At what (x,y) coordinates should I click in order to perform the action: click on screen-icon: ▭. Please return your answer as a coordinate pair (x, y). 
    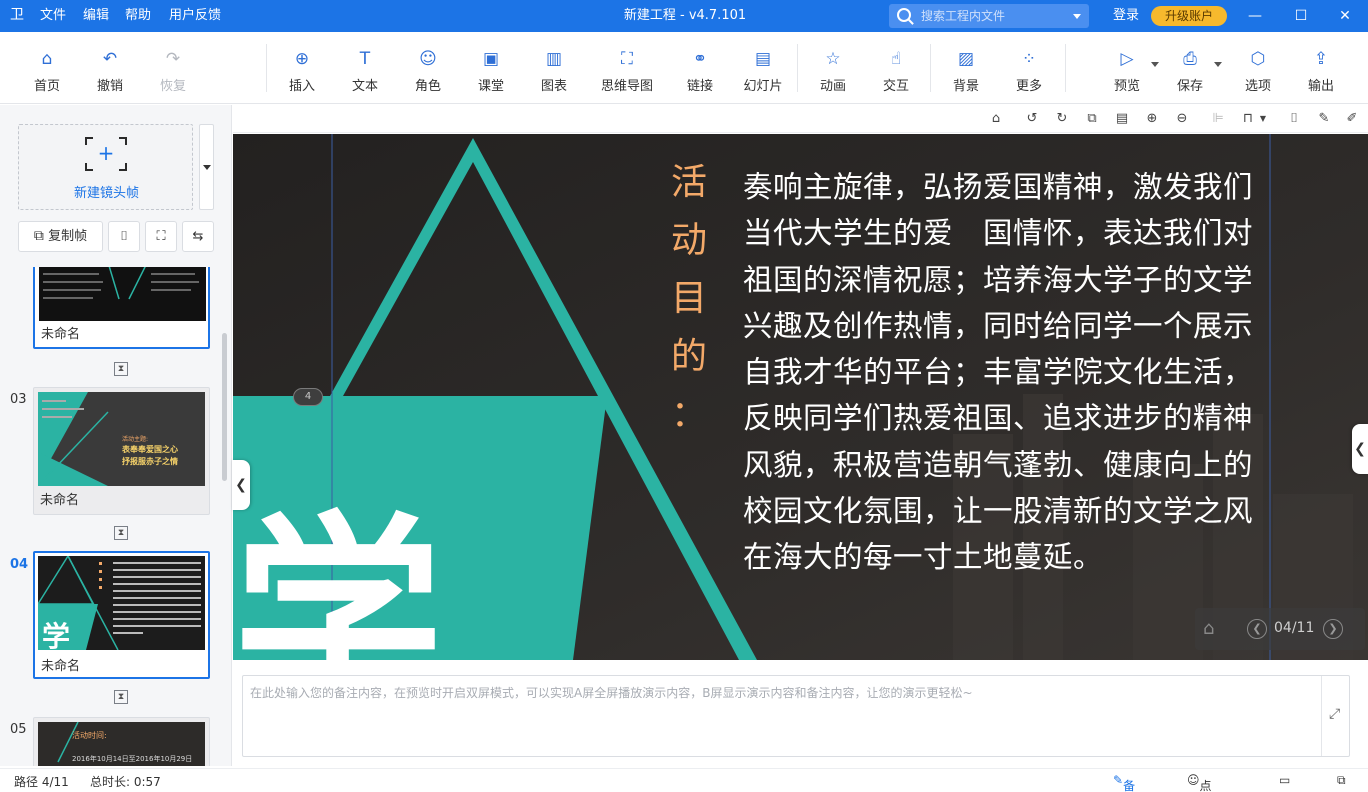
    Looking at the image, I should click on (1284, 780).